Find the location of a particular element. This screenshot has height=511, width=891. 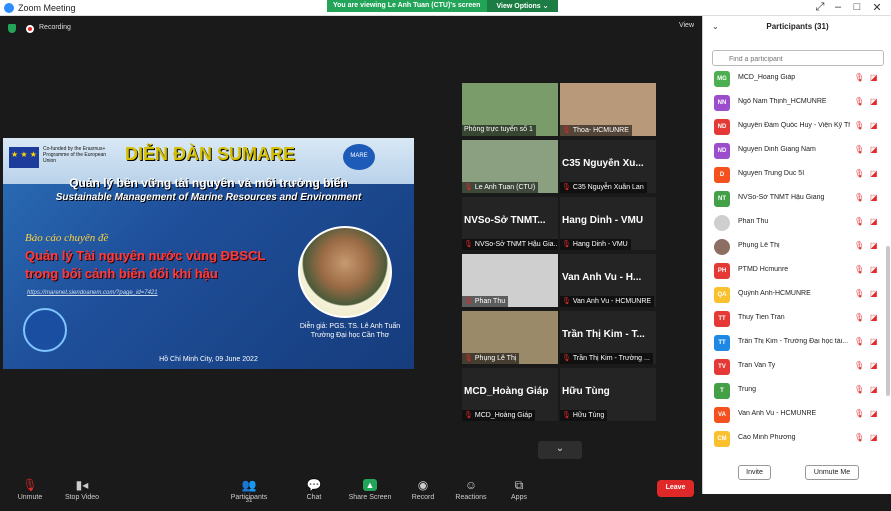

unmute-label: Unmute is located at coordinates (30, 497).